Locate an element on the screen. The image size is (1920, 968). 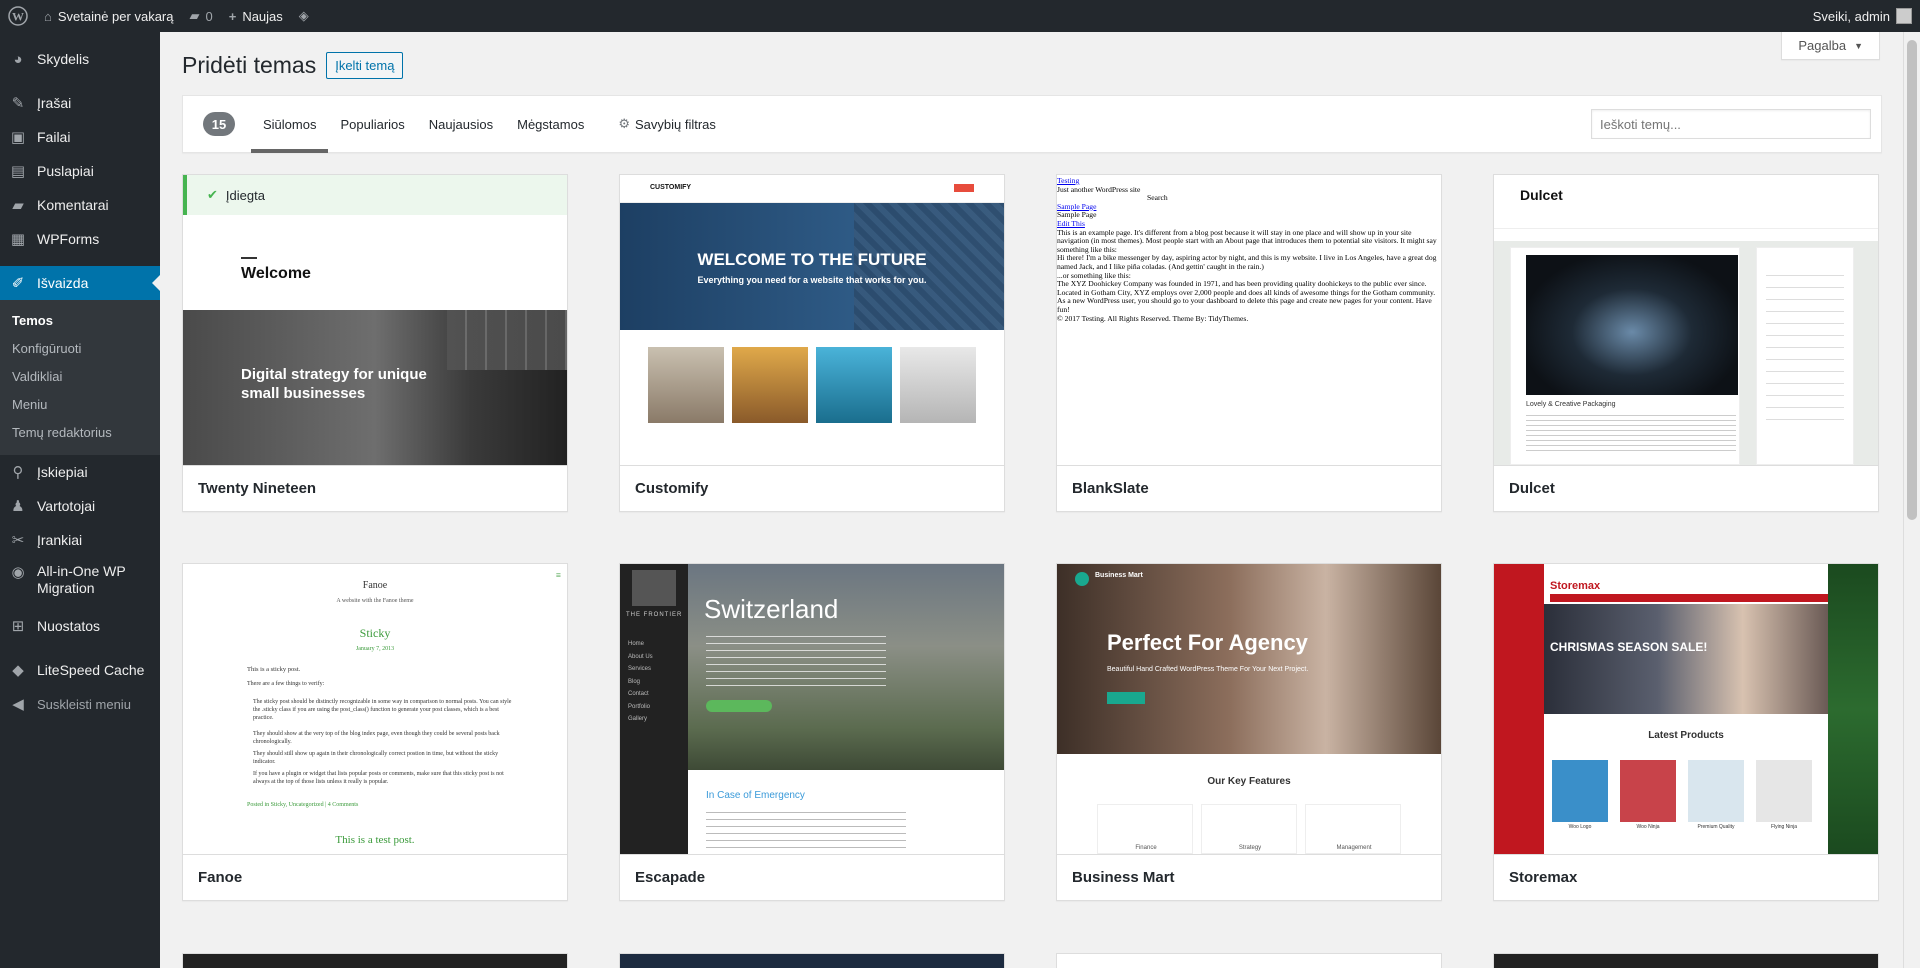
feature-filter-button: ⚙ Savybių filtras is located at coordinates (667, 124).